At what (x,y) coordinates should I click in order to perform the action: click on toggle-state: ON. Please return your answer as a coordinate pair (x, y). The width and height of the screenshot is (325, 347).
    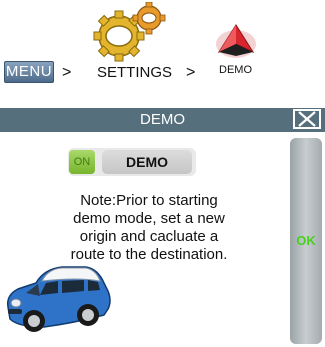
    Looking at the image, I should click on (82, 162).